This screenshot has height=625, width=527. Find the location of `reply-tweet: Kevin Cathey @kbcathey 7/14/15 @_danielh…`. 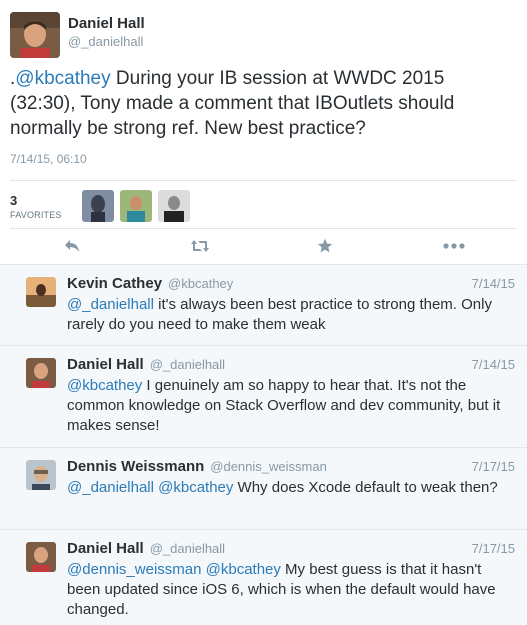

reply-tweet: Kevin Cathey @kbcathey 7/14/15 @_danielh… is located at coordinates (263, 304).